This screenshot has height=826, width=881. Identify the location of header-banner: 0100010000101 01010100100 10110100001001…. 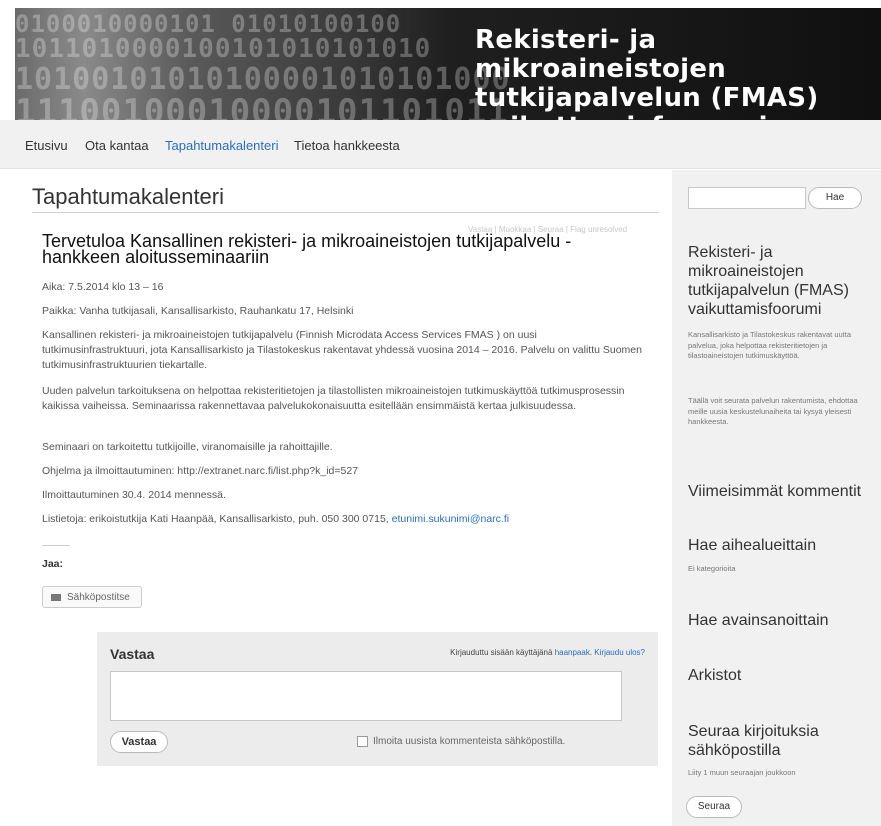
(448, 64).